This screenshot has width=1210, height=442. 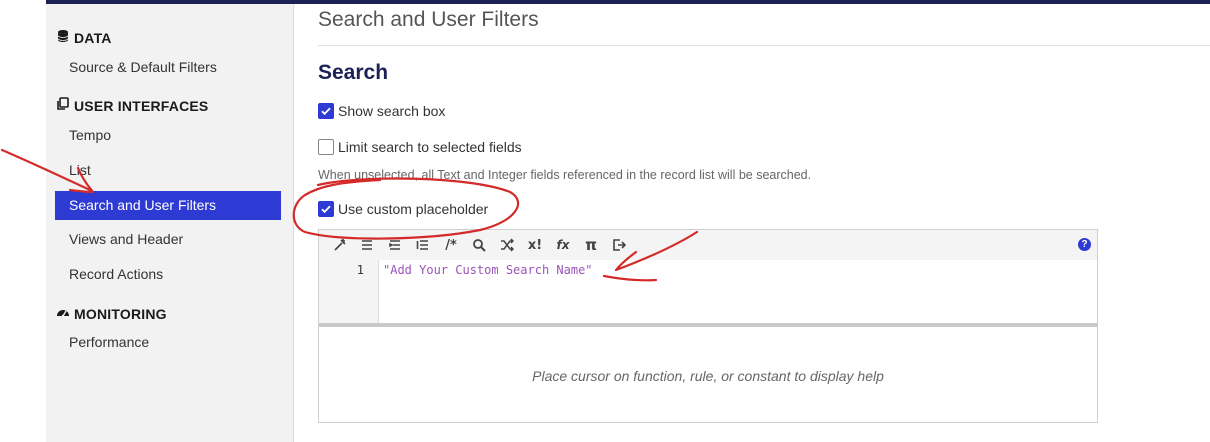 I want to click on sidebar-section-monitoring: MONITORING, so click(x=111, y=313).